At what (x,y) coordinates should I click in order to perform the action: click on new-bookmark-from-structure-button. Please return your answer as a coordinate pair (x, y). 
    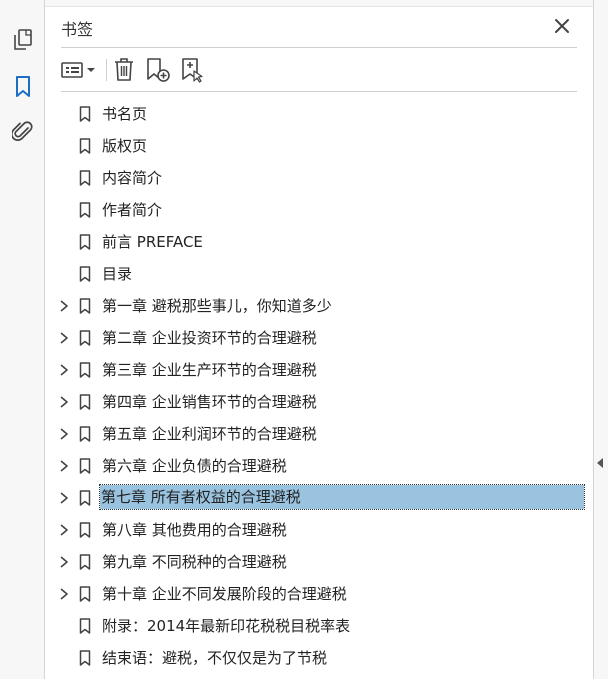
    Looking at the image, I should click on (193, 70).